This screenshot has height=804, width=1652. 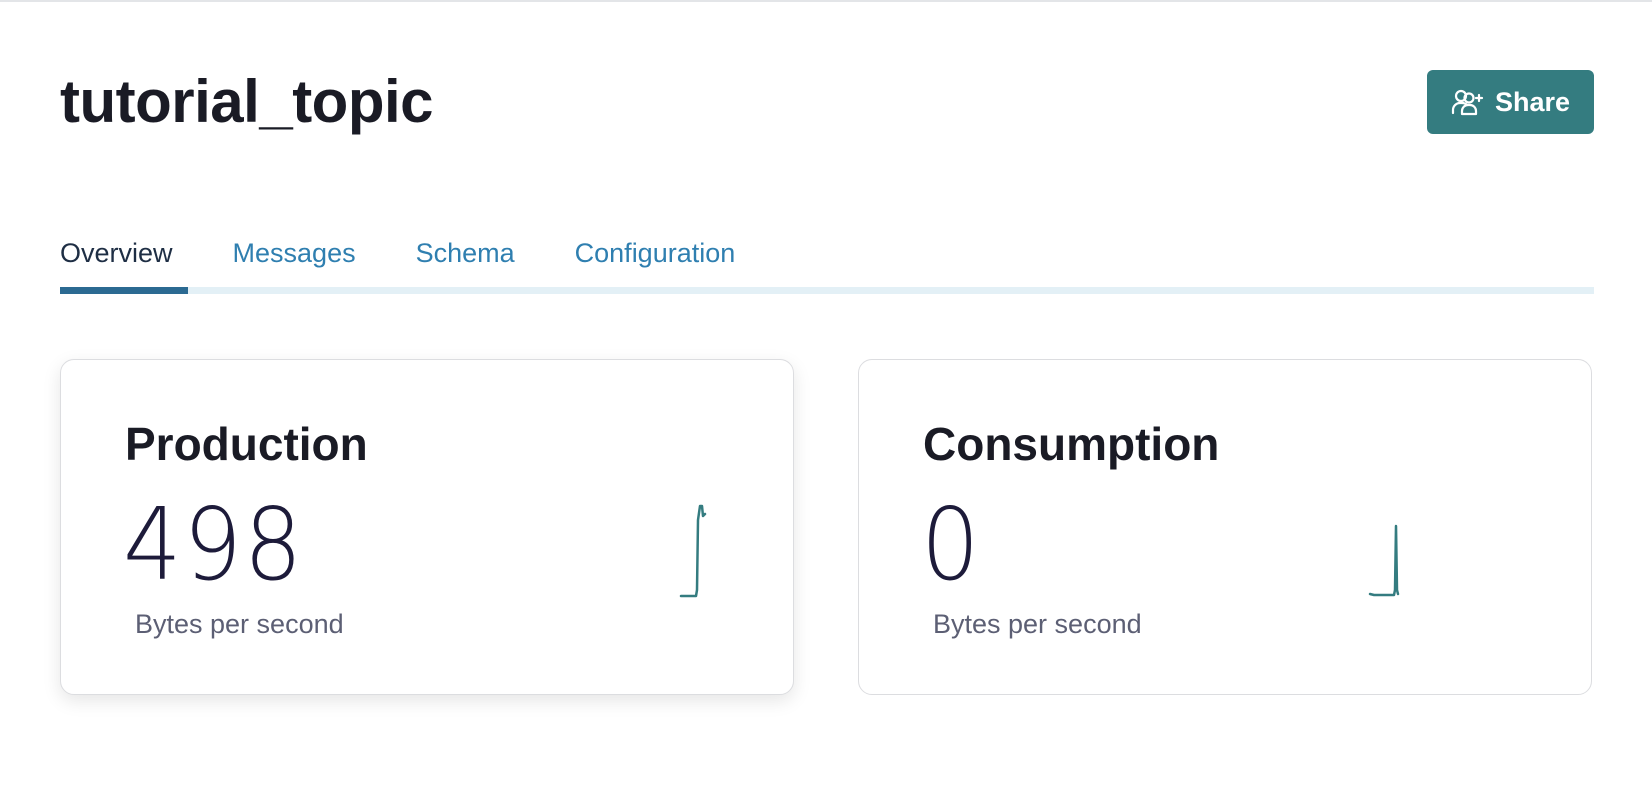 What do you see at coordinates (693, 551) in the screenshot?
I see `production-sparkline` at bounding box center [693, 551].